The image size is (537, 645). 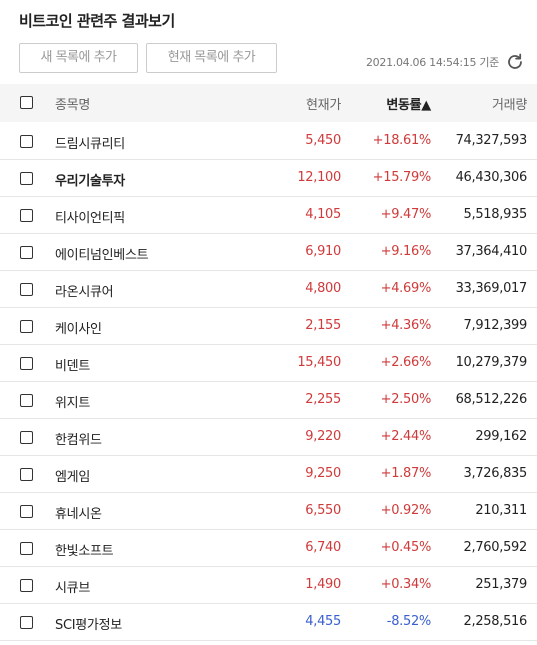 I want to click on current-price: 6,550, so click(x=323, y=510).